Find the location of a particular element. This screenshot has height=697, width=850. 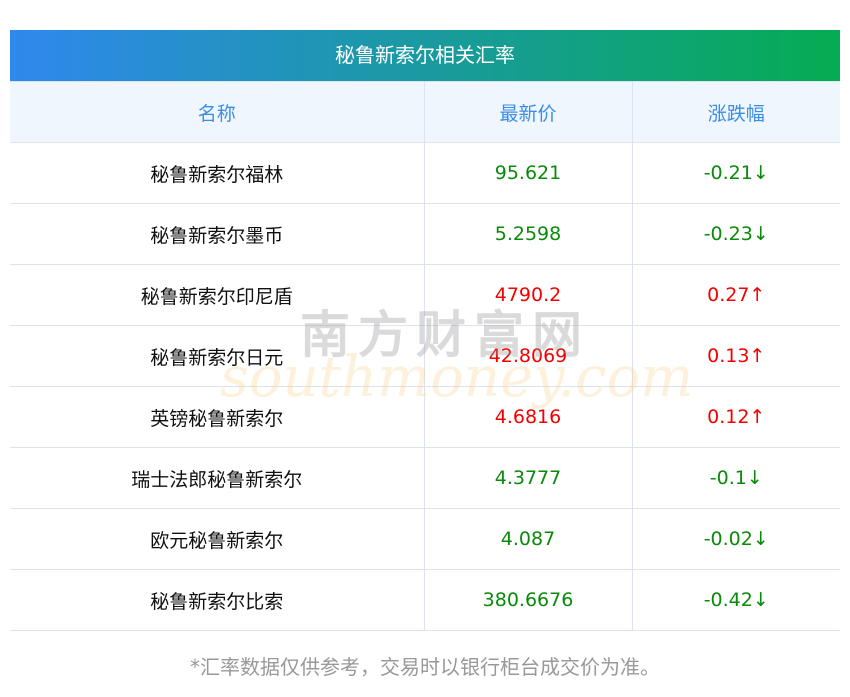

currency-pair-name: 秘鲁新索尔比索 is located at coordinates (217, 600).